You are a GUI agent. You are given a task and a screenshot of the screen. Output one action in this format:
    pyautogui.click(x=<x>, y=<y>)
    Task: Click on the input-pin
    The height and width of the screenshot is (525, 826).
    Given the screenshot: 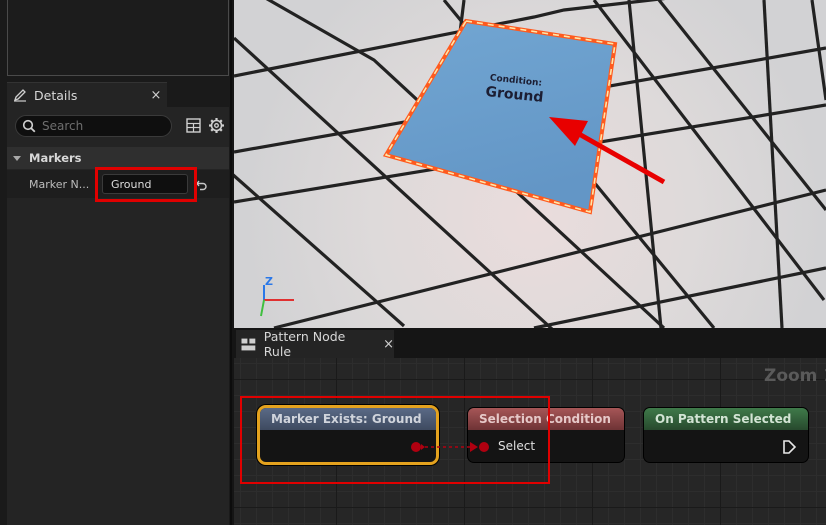 What is the action you would take?
    pyautogui.click(x=479, y=447)
    